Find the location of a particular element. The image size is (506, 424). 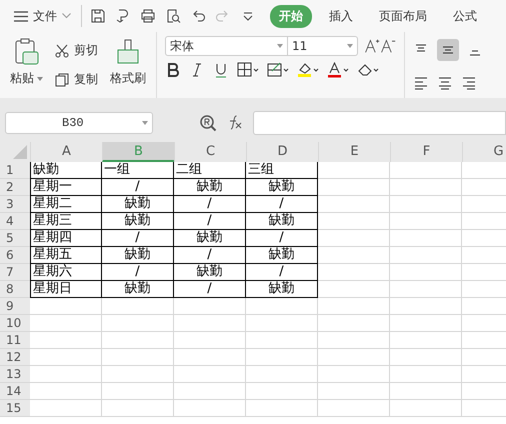

table-cell: 星期日 is located at coordinates (66, 289).